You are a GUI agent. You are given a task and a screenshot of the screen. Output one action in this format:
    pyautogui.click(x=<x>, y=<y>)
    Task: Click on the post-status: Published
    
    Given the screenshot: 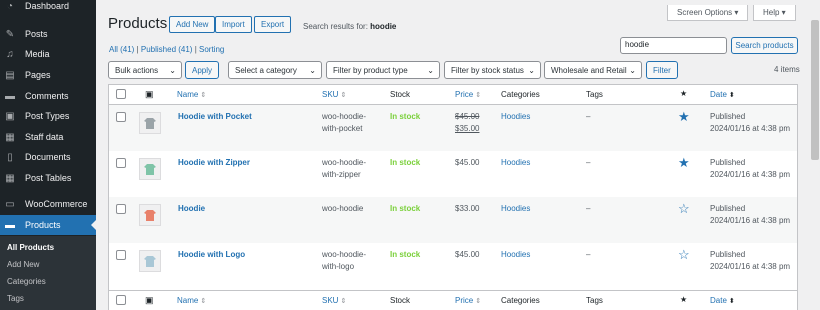 What is the action you would take?
    pyautogui.click(x=728, y=162)
    